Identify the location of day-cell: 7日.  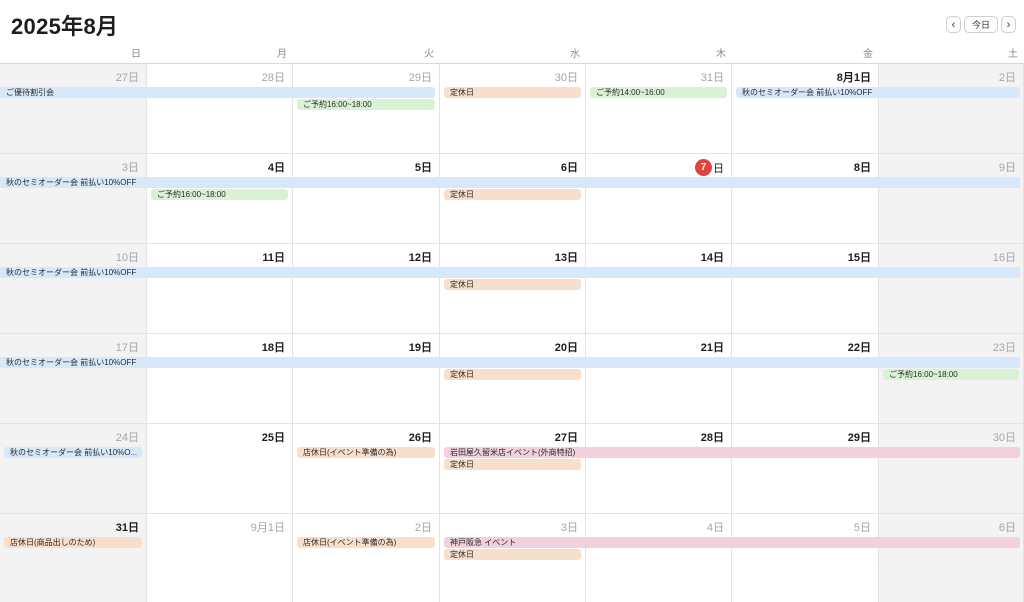
(659, 199).